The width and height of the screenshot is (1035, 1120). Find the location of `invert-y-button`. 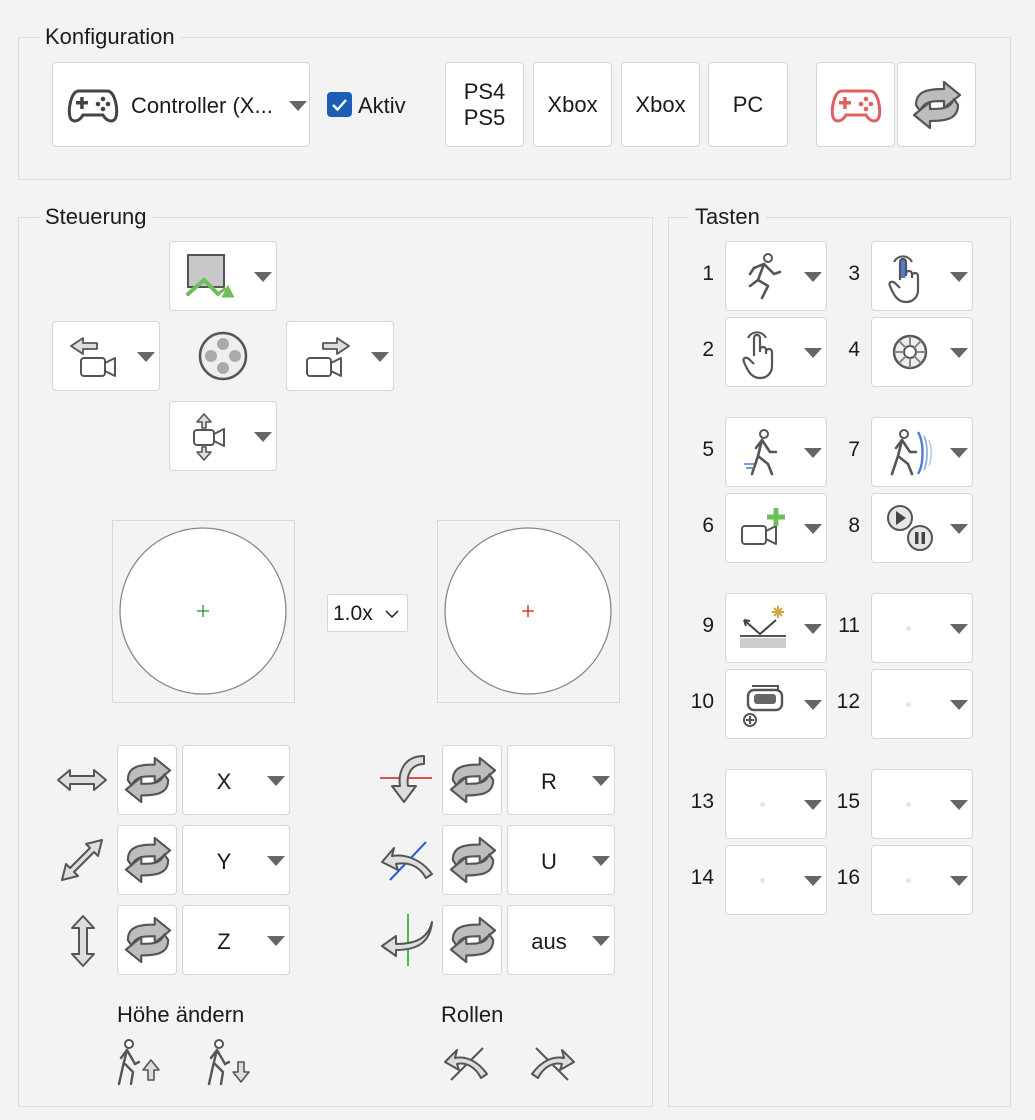

invert-y-button is located at coordinates (147, 860).